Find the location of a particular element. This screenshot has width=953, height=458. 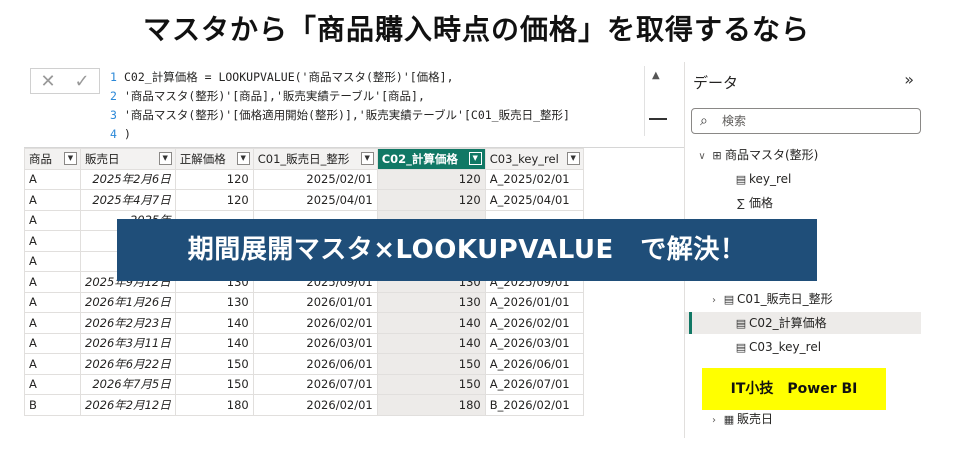

tree-item: ▤ C03_key_rel is located at coordinates (803, 347).